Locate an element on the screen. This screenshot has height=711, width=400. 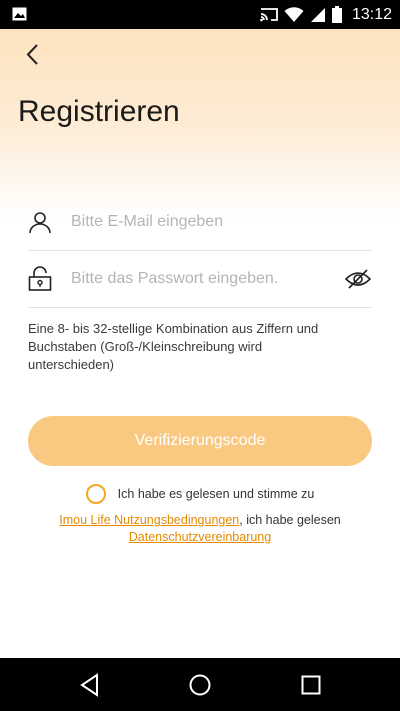
email-field is located at coordinates (200, 222).